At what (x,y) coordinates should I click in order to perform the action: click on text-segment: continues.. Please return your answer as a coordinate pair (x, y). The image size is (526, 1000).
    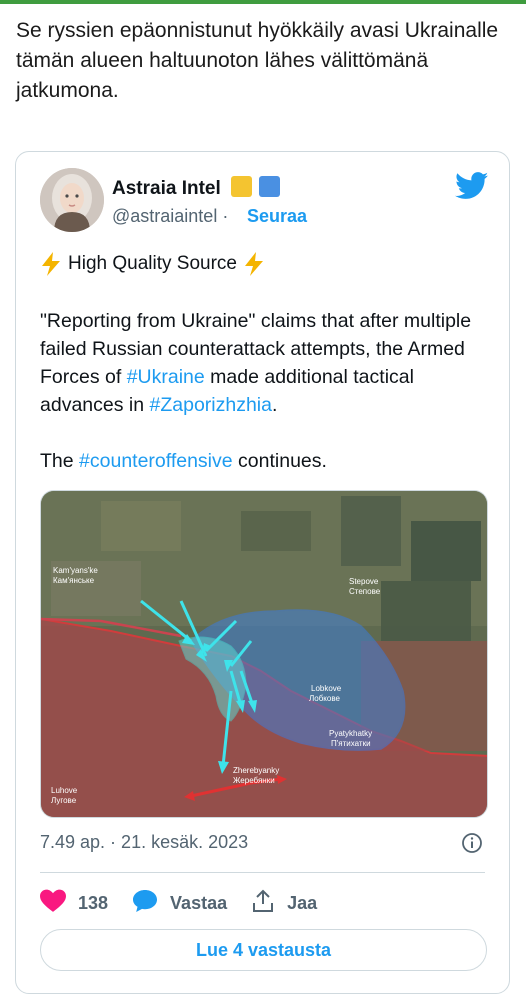
    Looking at the image, I should click on (279, 461).